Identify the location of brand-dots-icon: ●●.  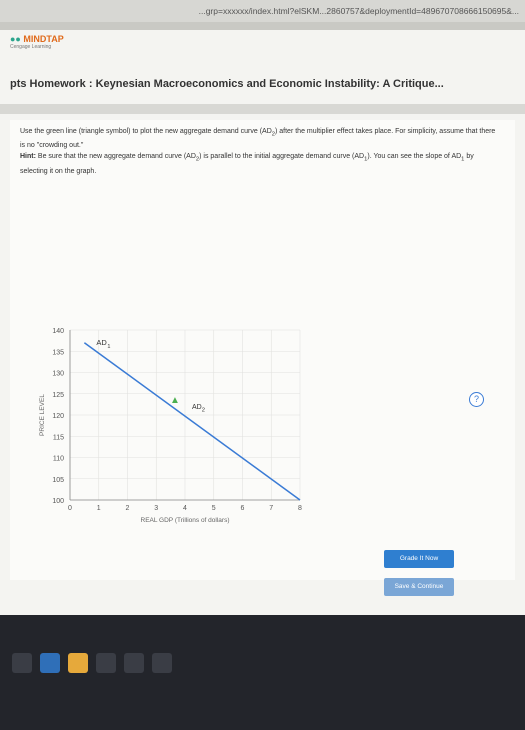
(15, 39).